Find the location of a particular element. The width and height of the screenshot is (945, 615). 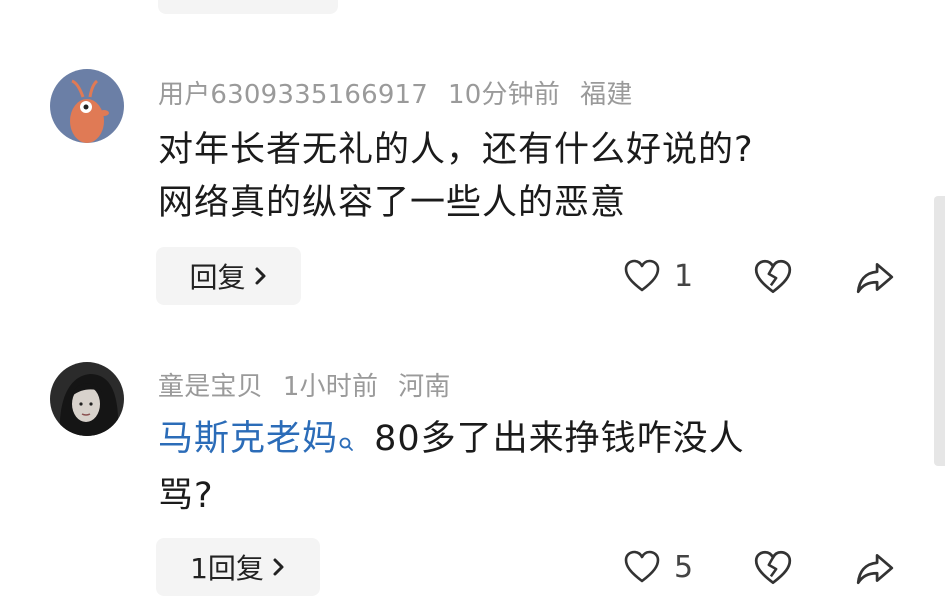

reply-button: 回复 is located at coordinates (228, 276).